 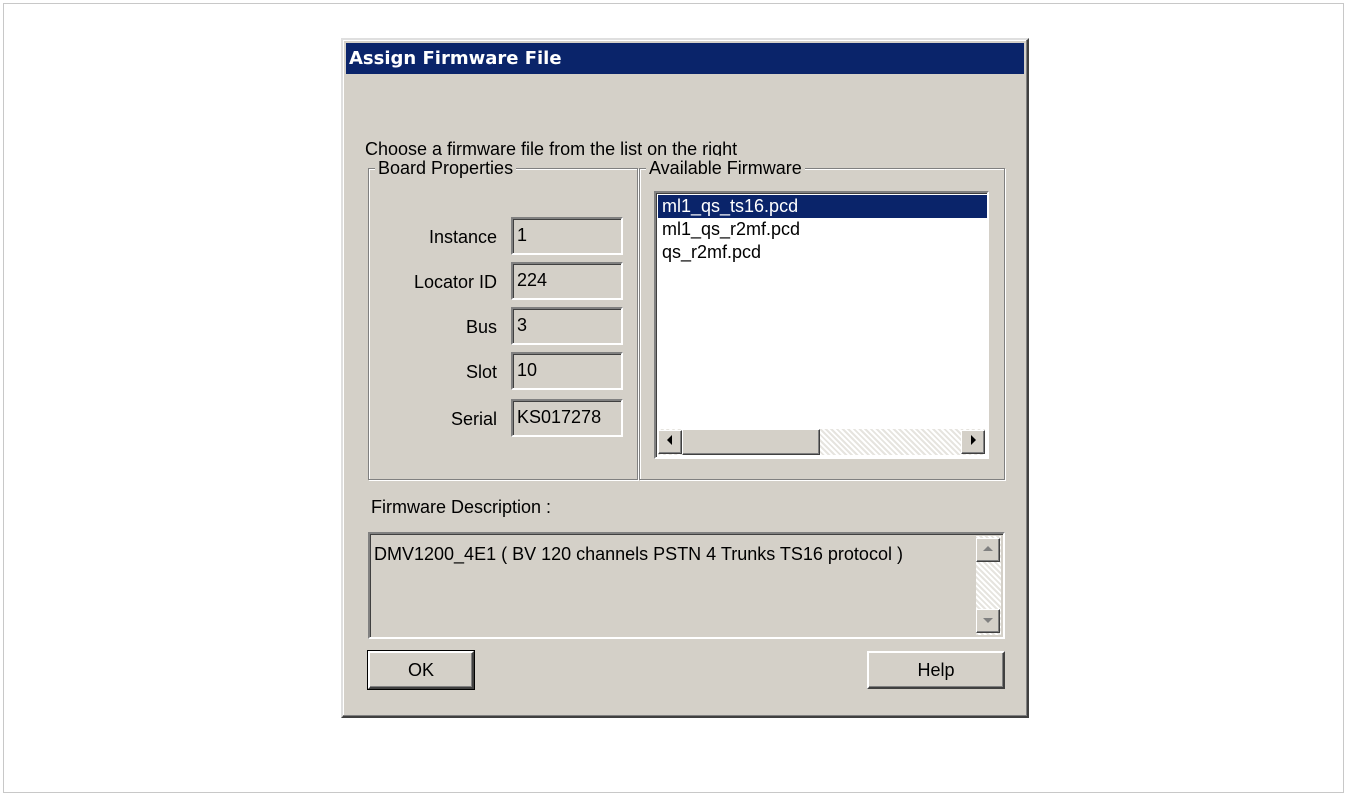 I want to click on dialog-title: Assign Firmware File, so click(x=455, y=58).